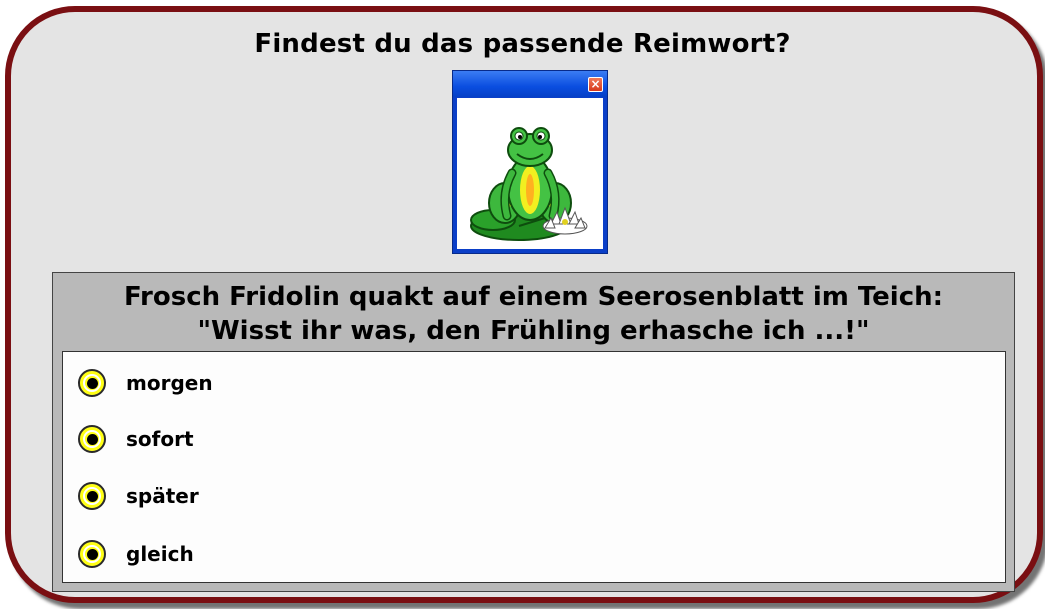 The width and height of the screenshot is (1045, 609). What do you see at coordinates (162, 496) in the screenshot?
I see `option-label: später` at bounding box center [162, 496].